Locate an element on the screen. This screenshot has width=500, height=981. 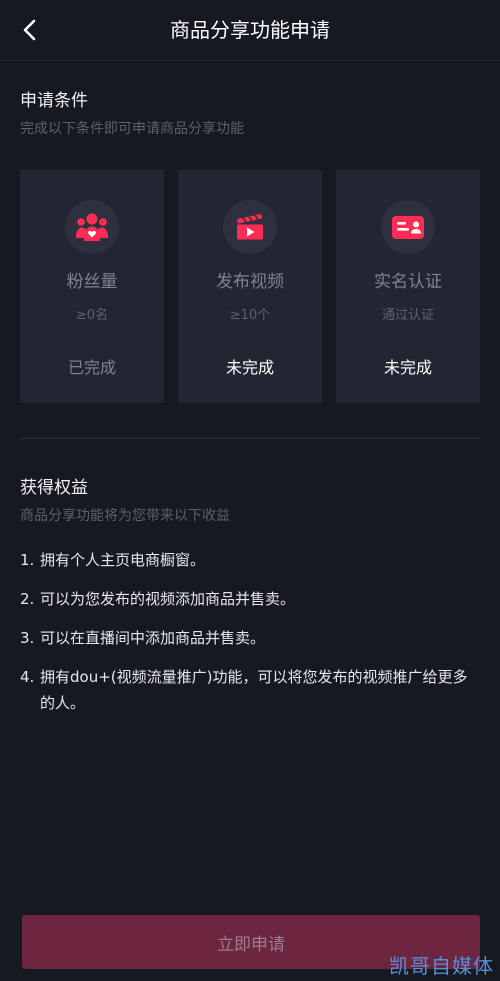
watermark: 凯哥自媒体 is located at coordinates (441, 966).